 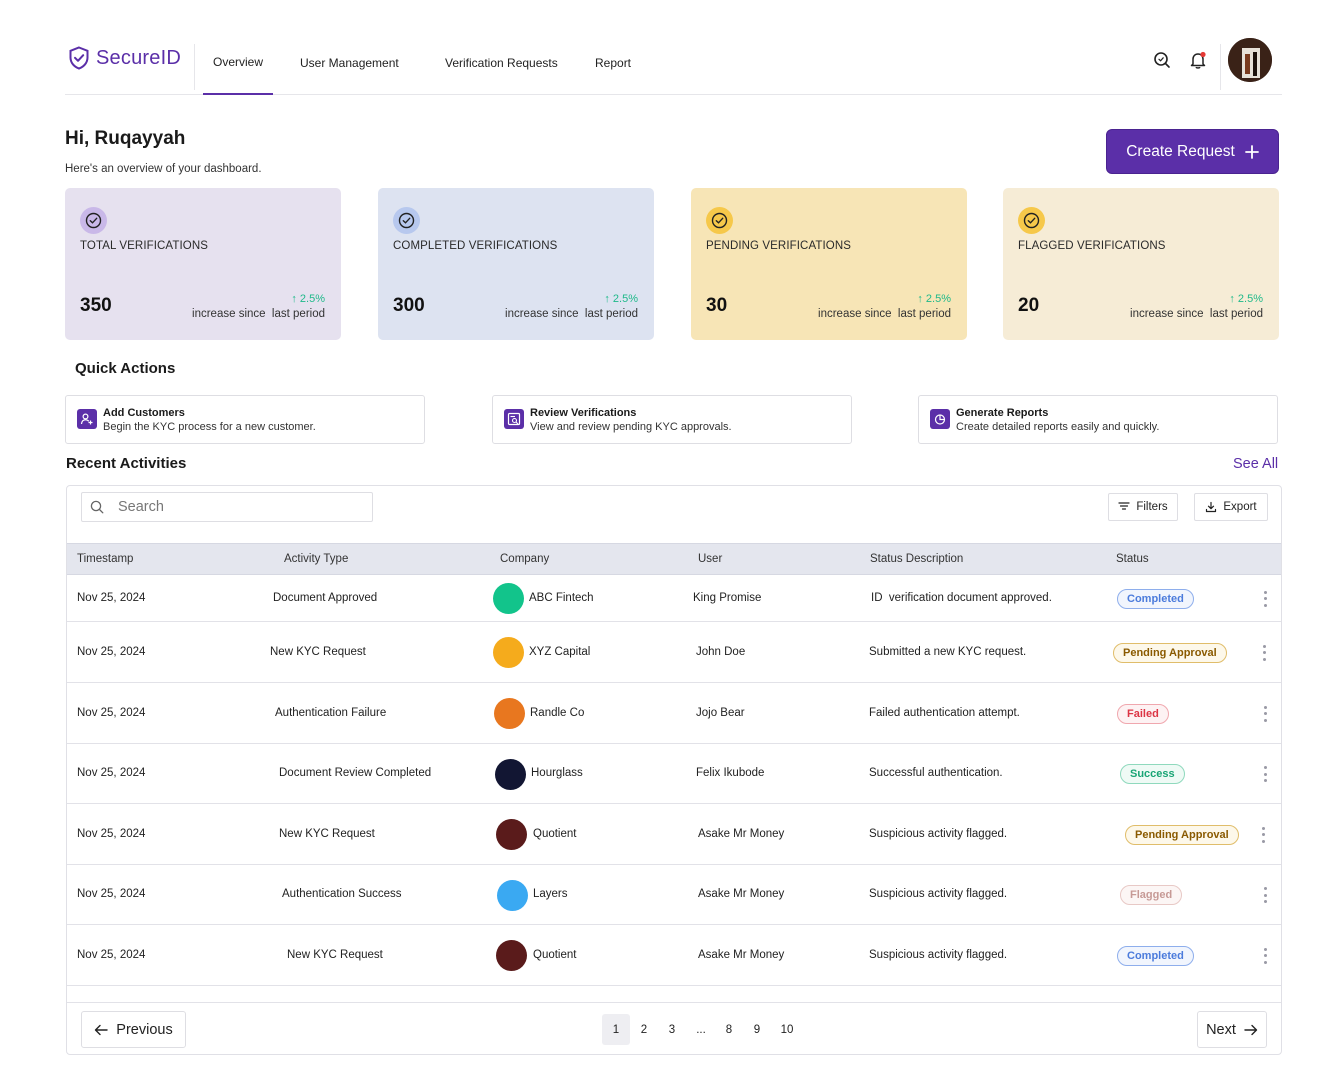 What do you see at coordinates (124, 58) in the screenshot?
I see `logo: SecureID` at bounding box center [124, 58].